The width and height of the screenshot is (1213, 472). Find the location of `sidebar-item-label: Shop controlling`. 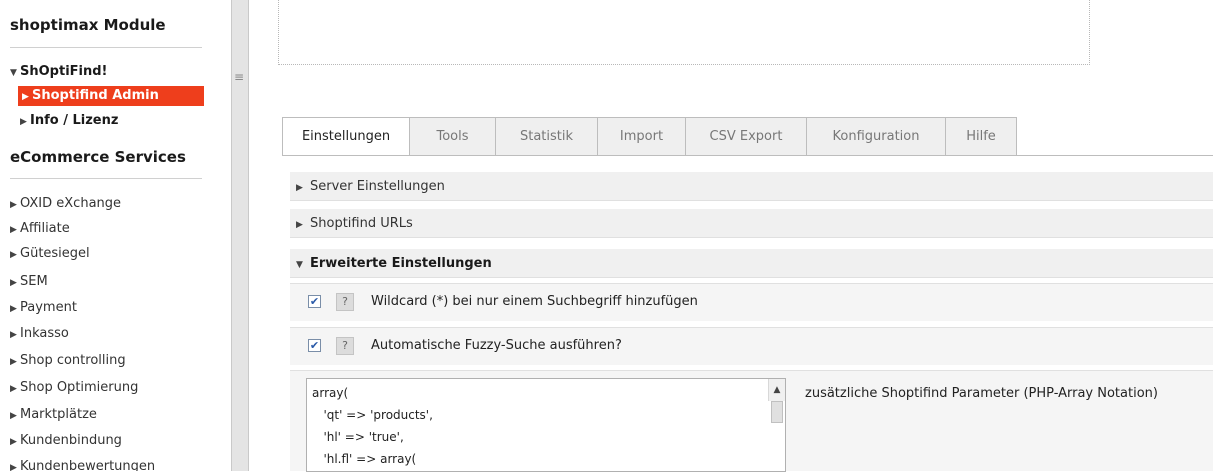

sidebar-item-label: Shop controlling is located at coordinates (73, 360).